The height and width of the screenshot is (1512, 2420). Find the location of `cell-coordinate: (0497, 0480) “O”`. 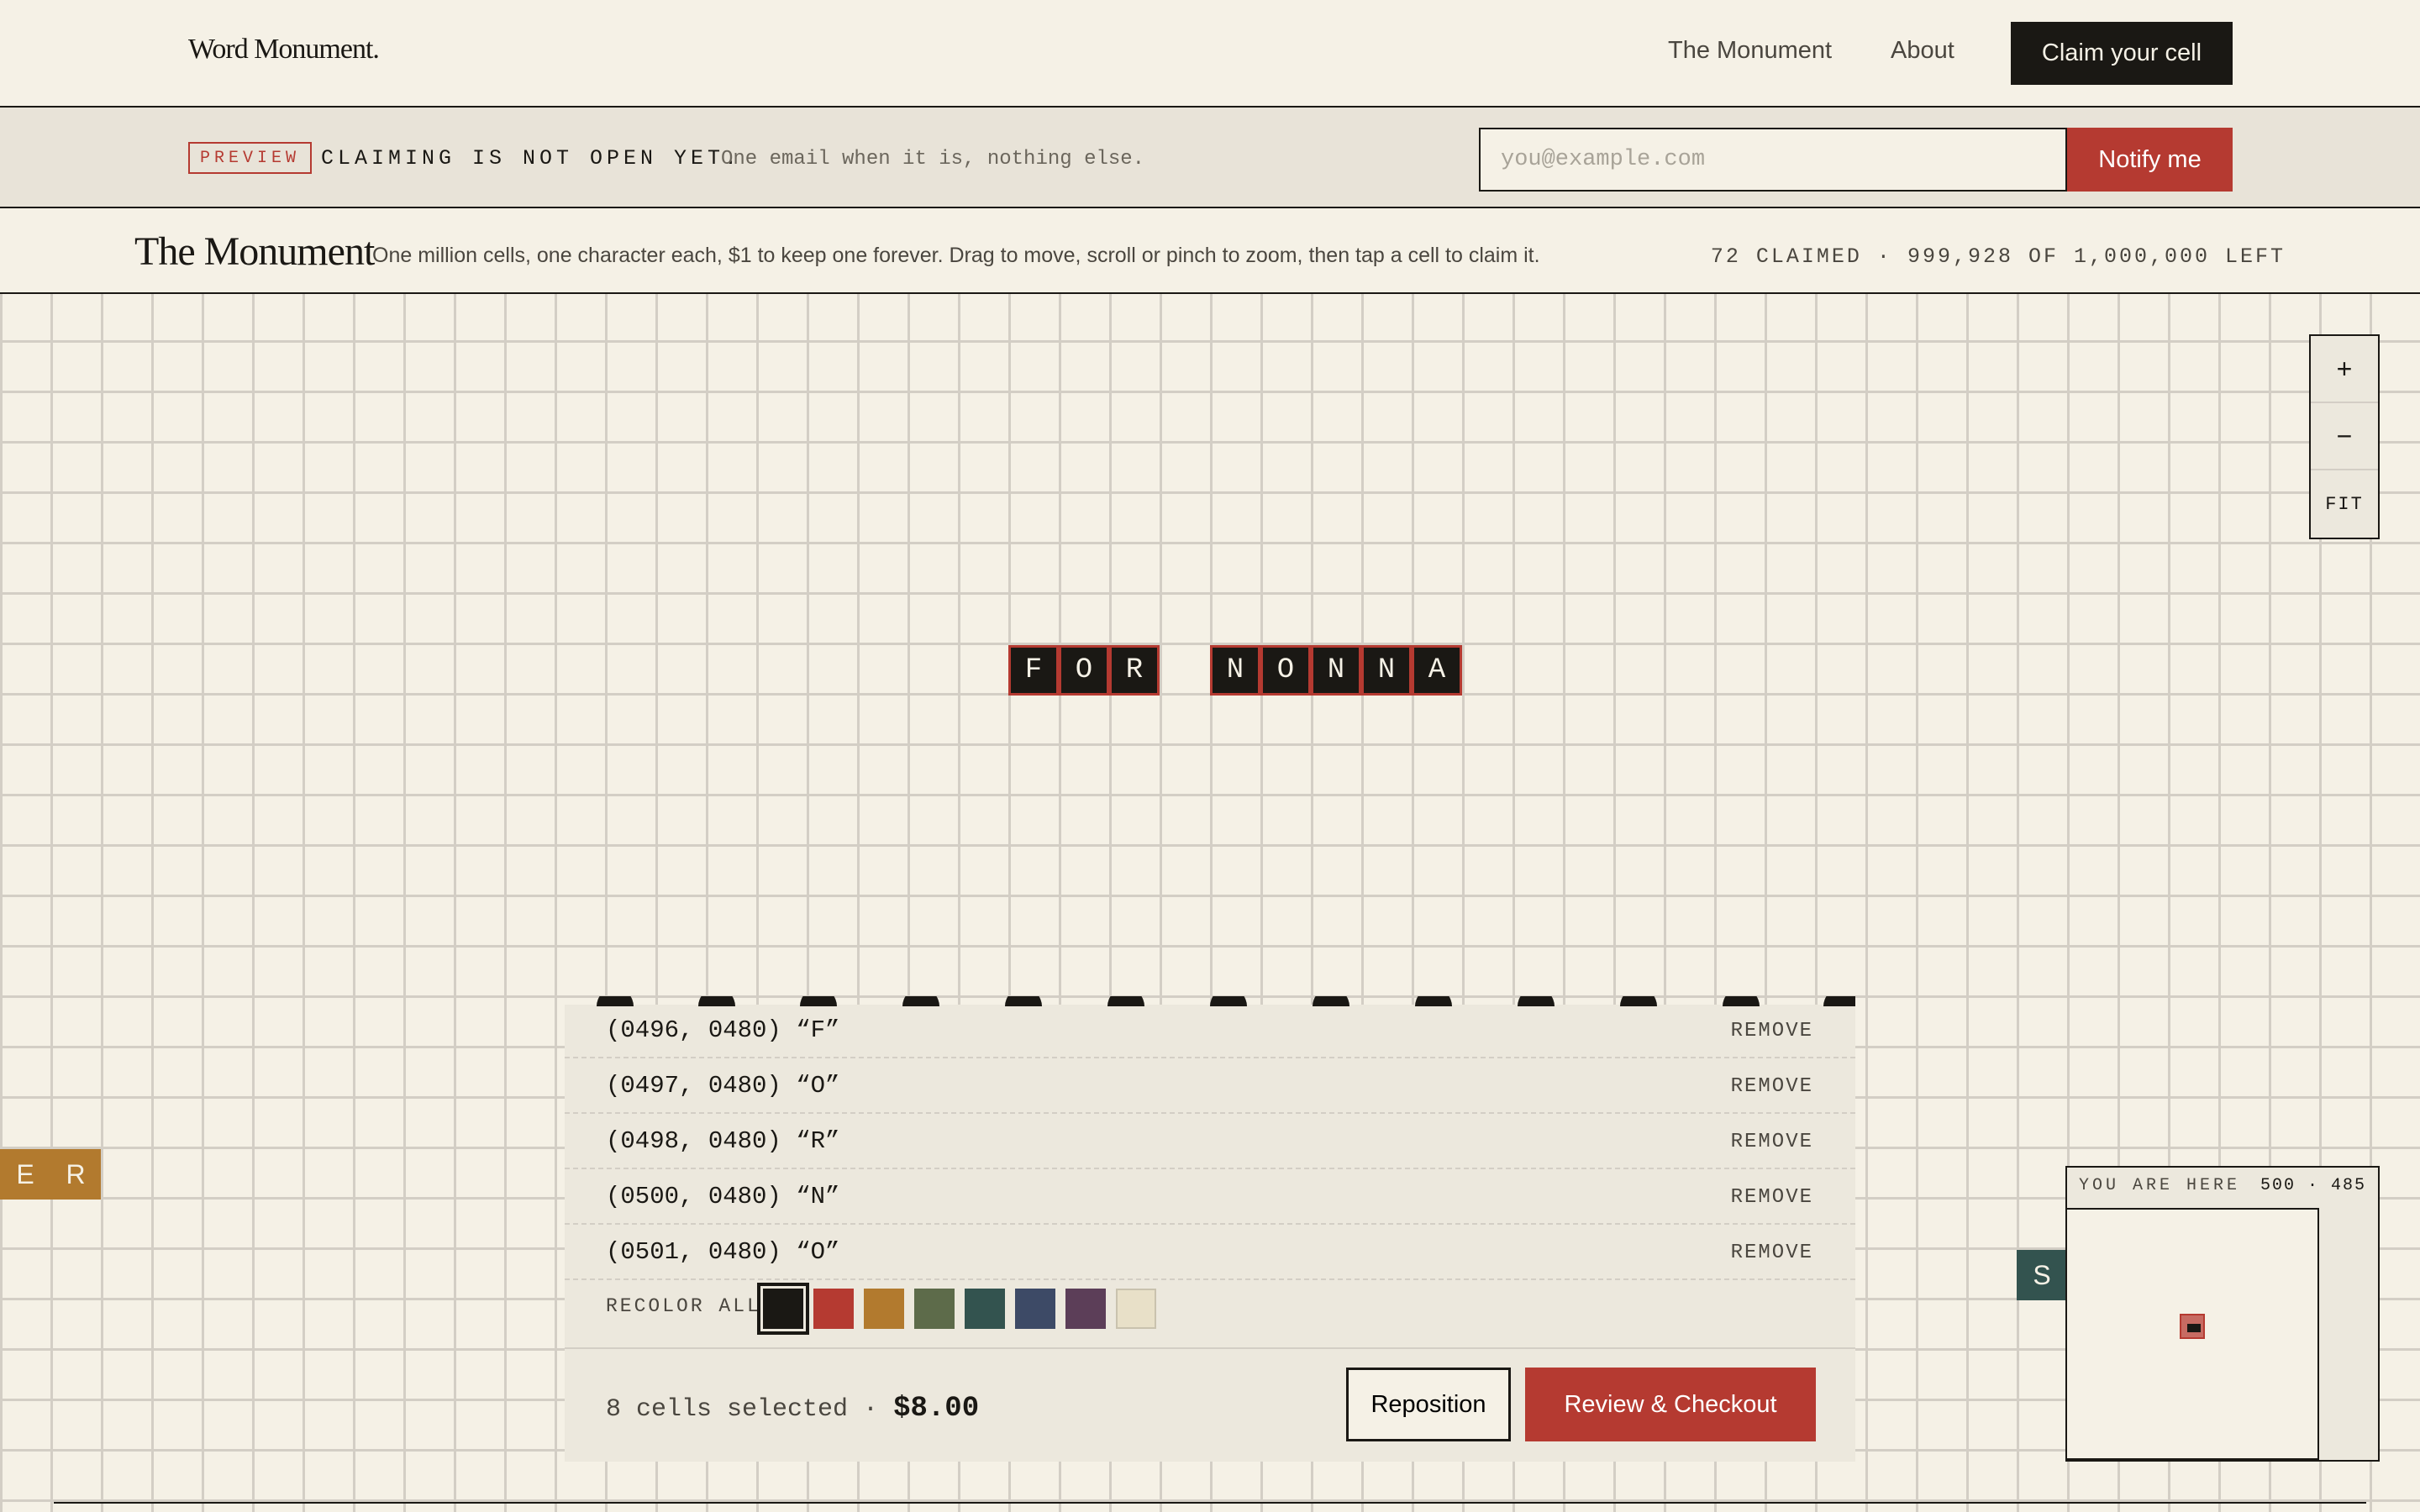

cell-coordinate: (0497, 0480) “O” is located at coordinates (723, 1086).